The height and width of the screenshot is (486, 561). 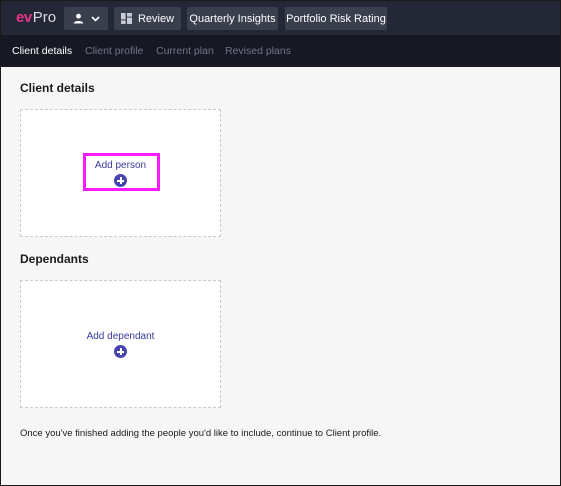 What do you see at coordinates (57, 88) in the screenshot?
I see `client-details-heading: Client details` at bounding box center [57, 88].